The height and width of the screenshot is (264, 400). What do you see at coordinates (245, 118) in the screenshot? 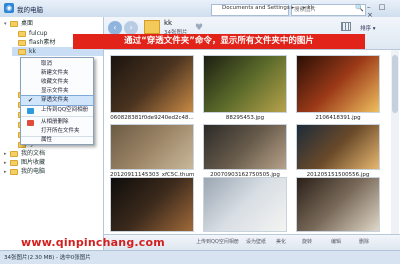
I see `photo-caption: 88295453.jpg` at bounding box center [245, 118].